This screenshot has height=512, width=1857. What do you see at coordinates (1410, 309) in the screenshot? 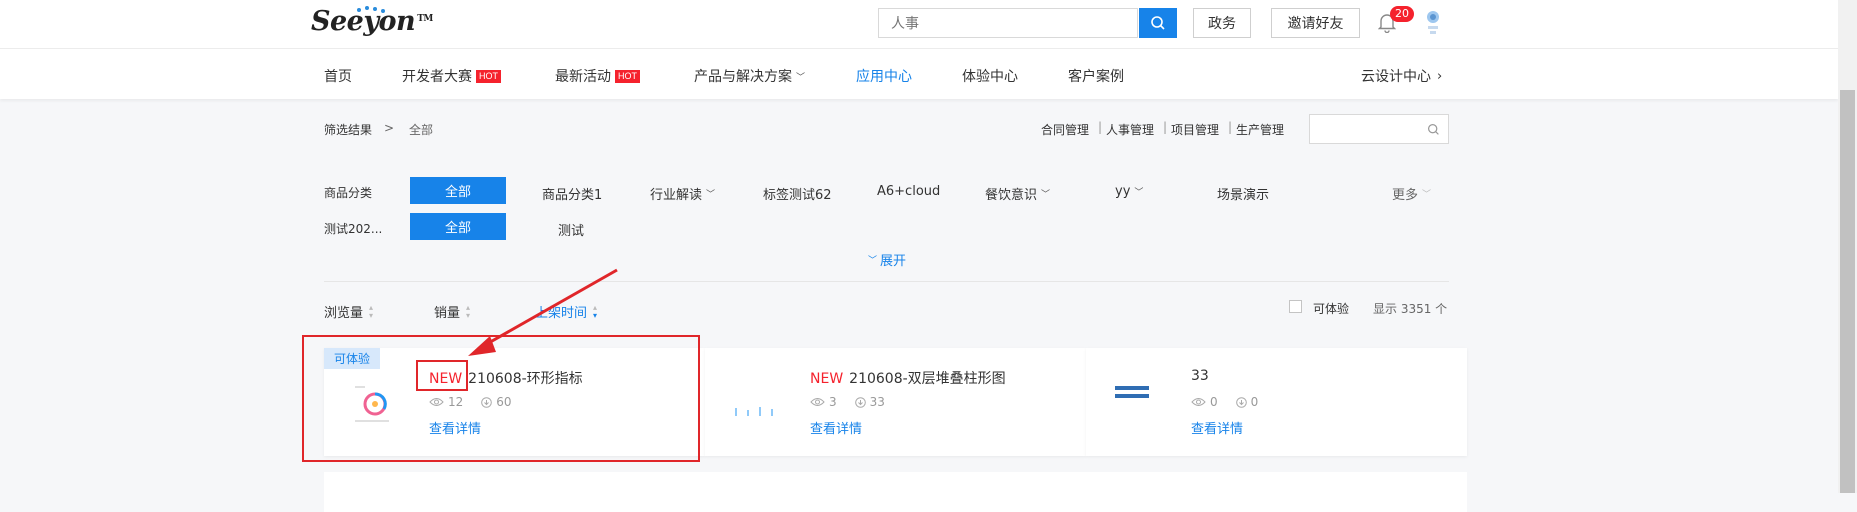
I see `result-count: 显示 3351 个` at bounding box center [1410, 309].